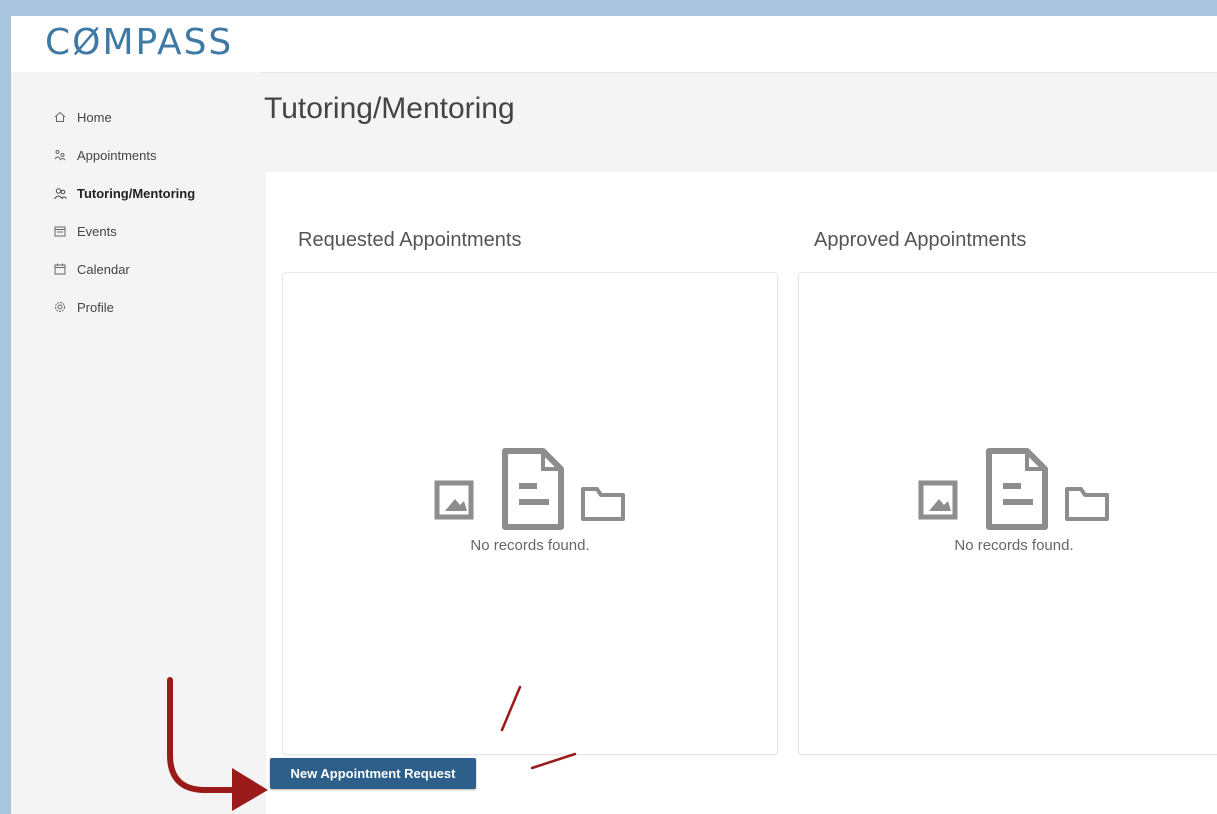  I want to click on people-icon, so click(60, 193).